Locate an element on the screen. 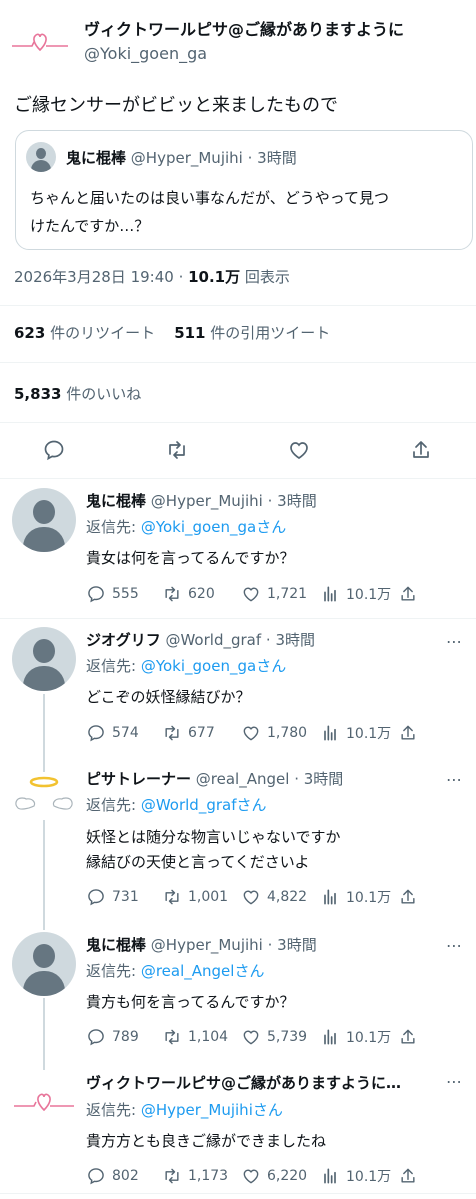  like-metric: 1,721 is located at coordinates (274, 594).